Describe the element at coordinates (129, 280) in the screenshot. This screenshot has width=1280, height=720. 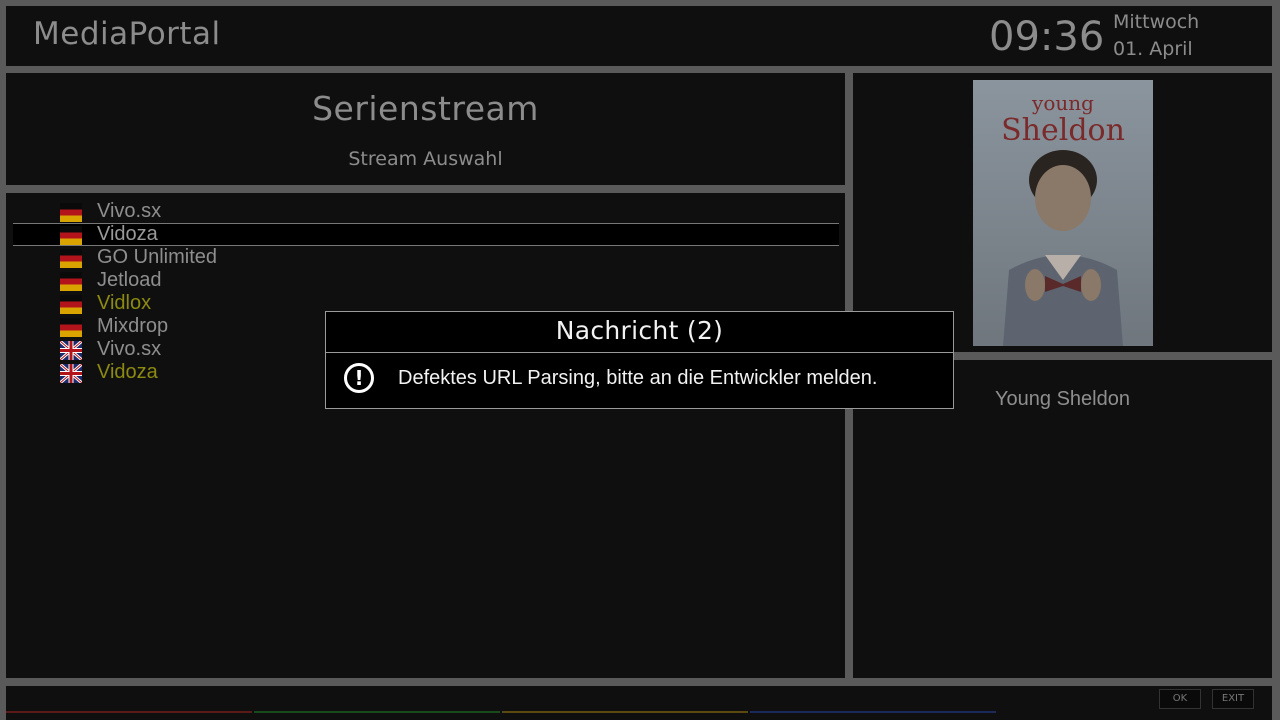
I see `stream-label: Jetload` at that location.